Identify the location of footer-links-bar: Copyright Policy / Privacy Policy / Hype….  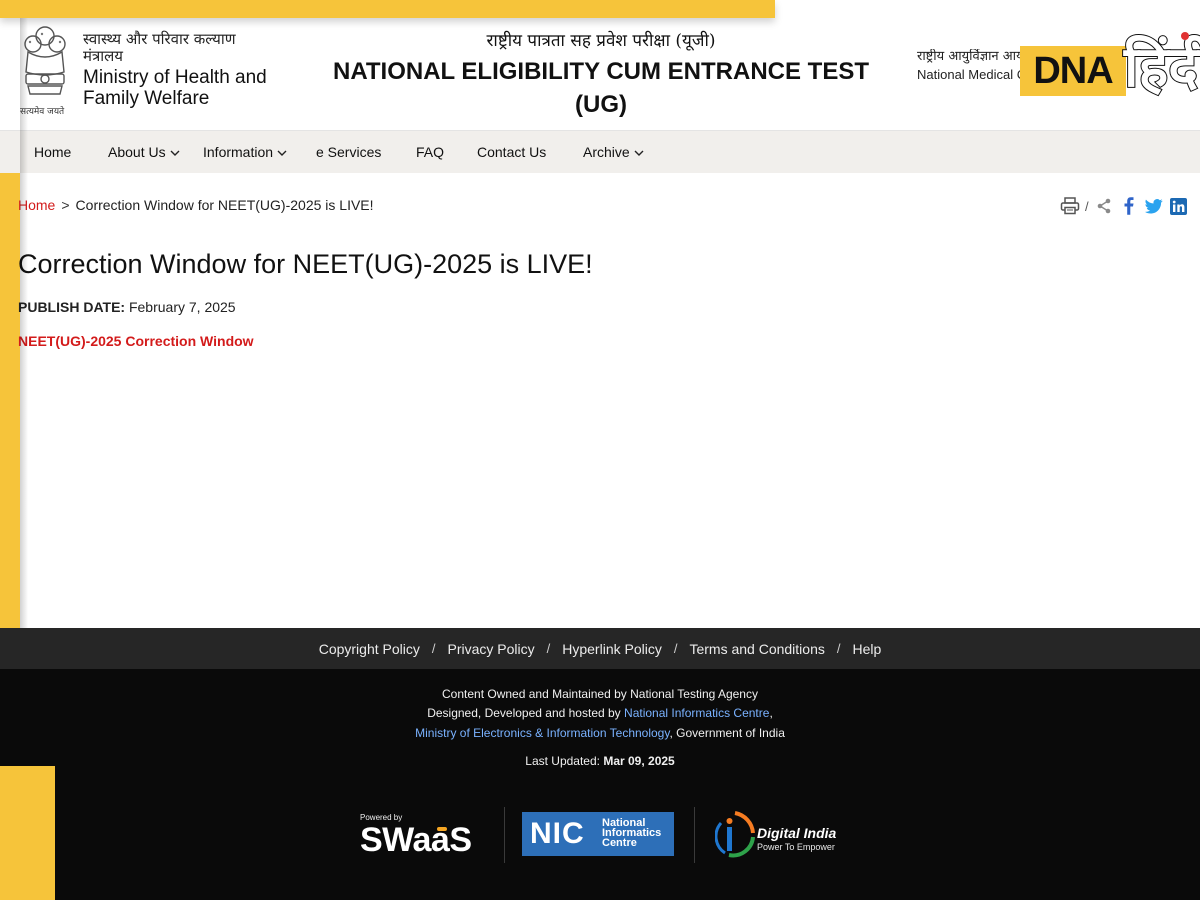
(600, 648).